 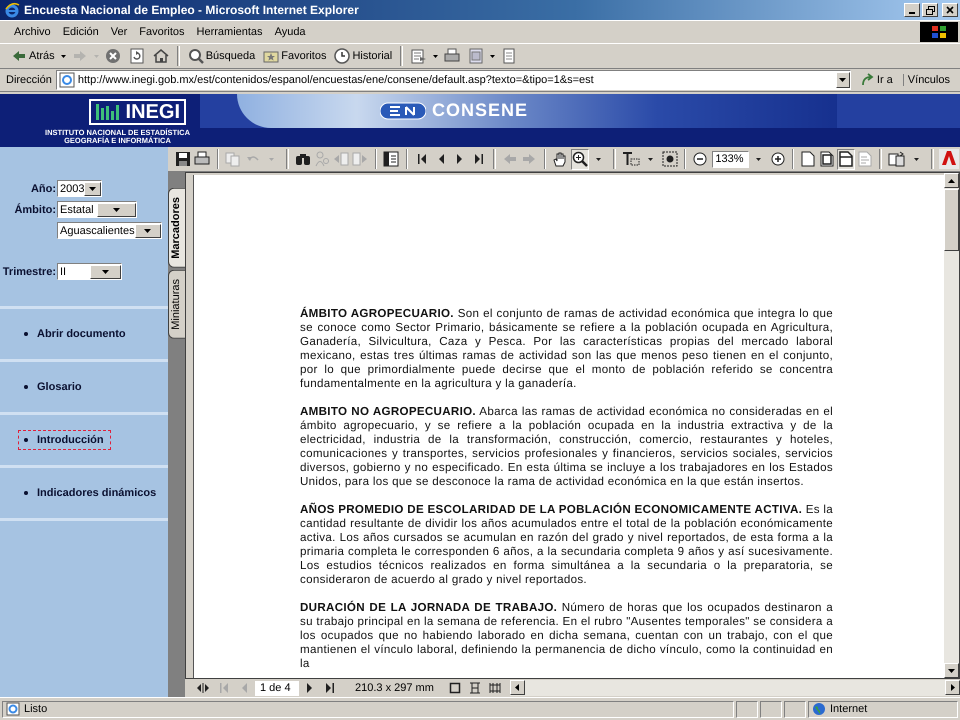 I want to click on rotate-page-icon, so click(x=897, y=159).